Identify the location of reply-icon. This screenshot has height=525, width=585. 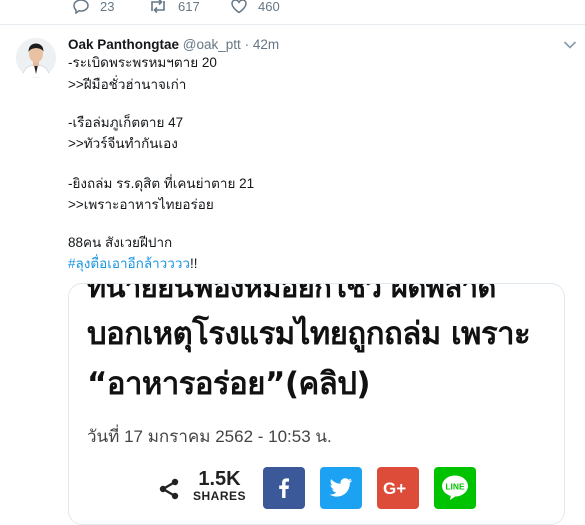
(81, 7).